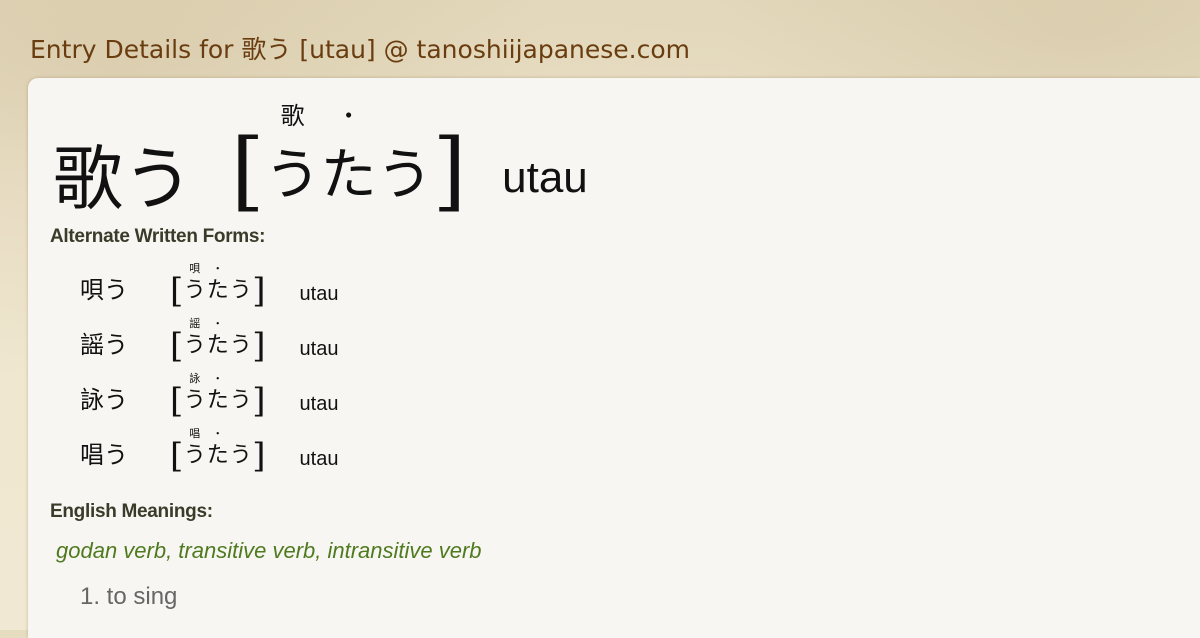  Describe the element at coordinates (129, 596) in the screenshot. I see `meaning-item: 1. to sing` at that location.